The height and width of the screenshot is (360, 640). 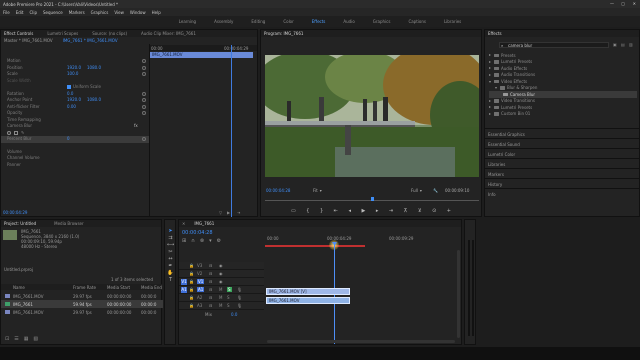 I want to click on video-clip: IMG_7661.MOV [V], so click(x=308, y=291).